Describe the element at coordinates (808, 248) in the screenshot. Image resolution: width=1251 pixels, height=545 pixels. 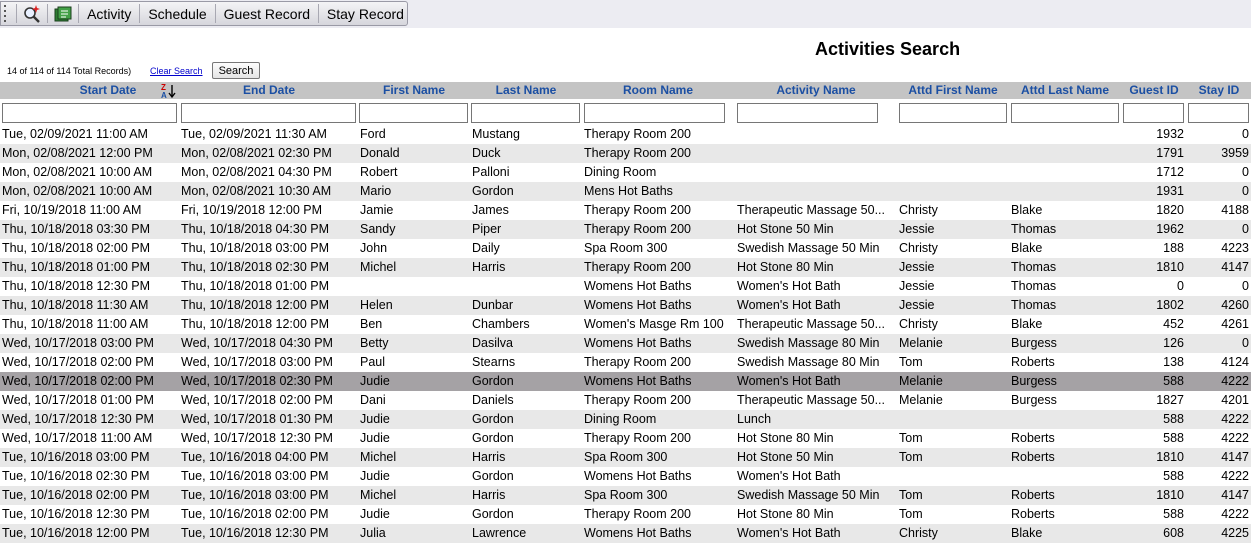
I see `activity-name-cell: Swedish Massage 50 Min` at that location.